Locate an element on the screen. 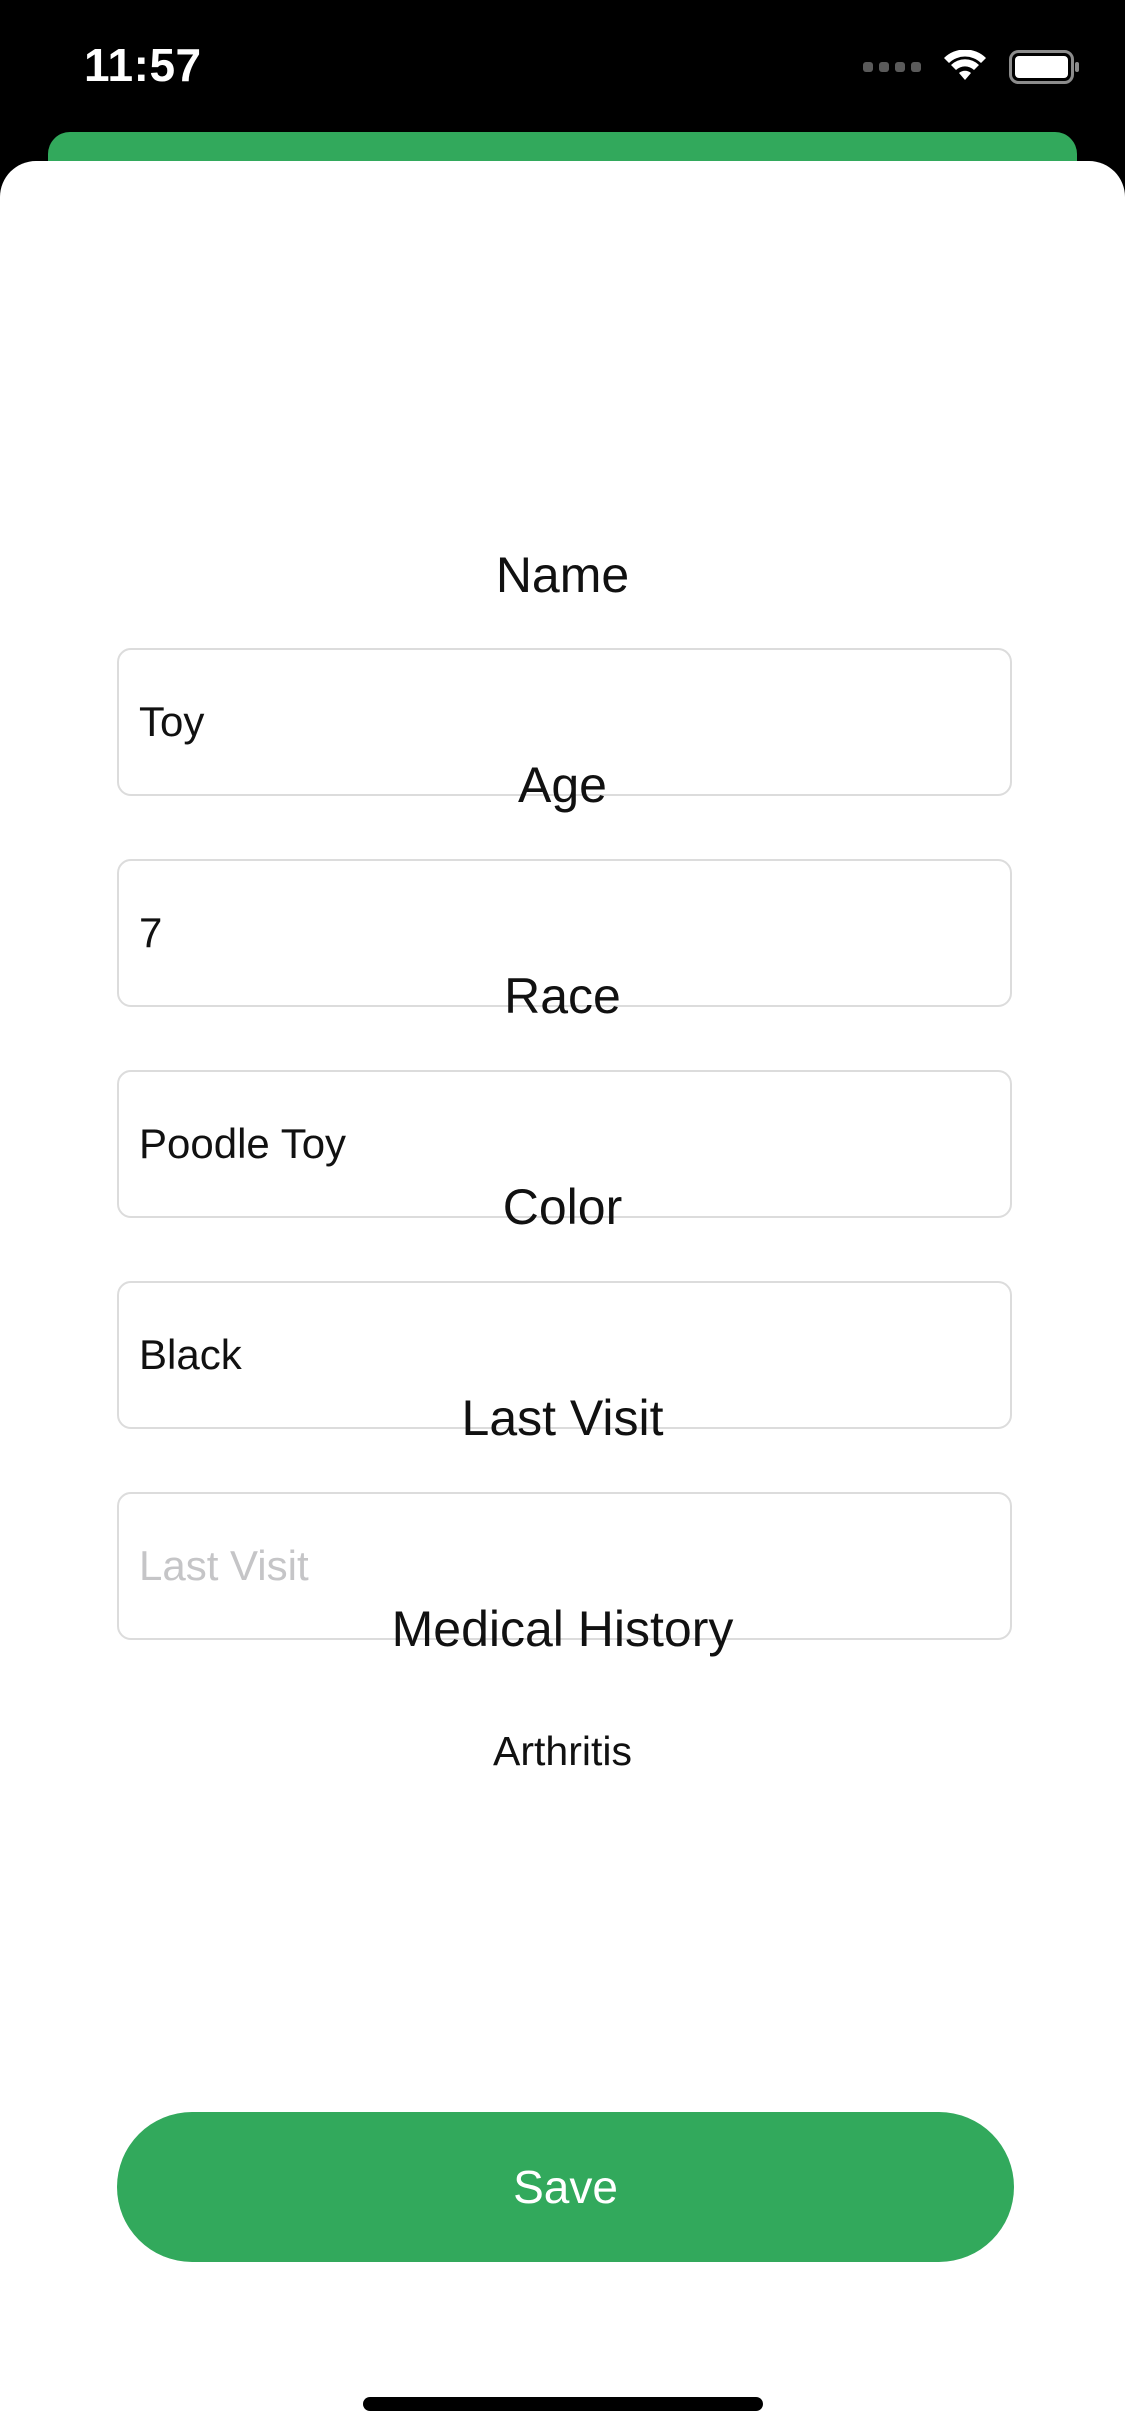 This screenshot has height=2436, width=1125. status-icons is located at coordinates (972, 67).